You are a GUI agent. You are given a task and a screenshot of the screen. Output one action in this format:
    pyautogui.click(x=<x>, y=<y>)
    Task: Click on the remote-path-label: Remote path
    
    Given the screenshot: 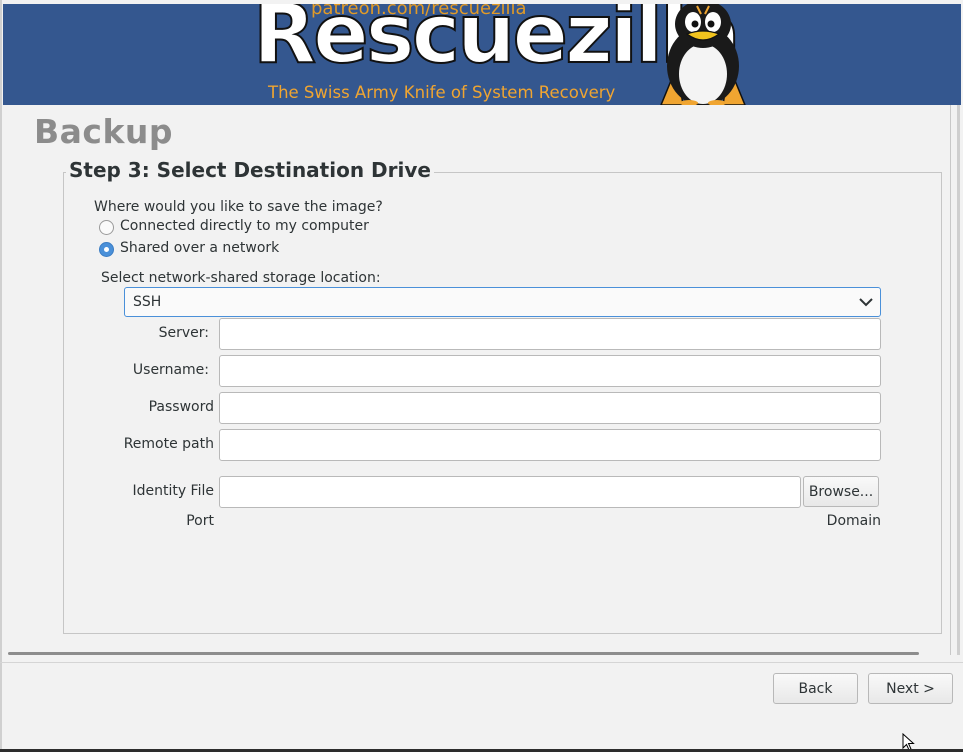 What is the action you would take?
    pyautogui.click(x=168, y=444)
    